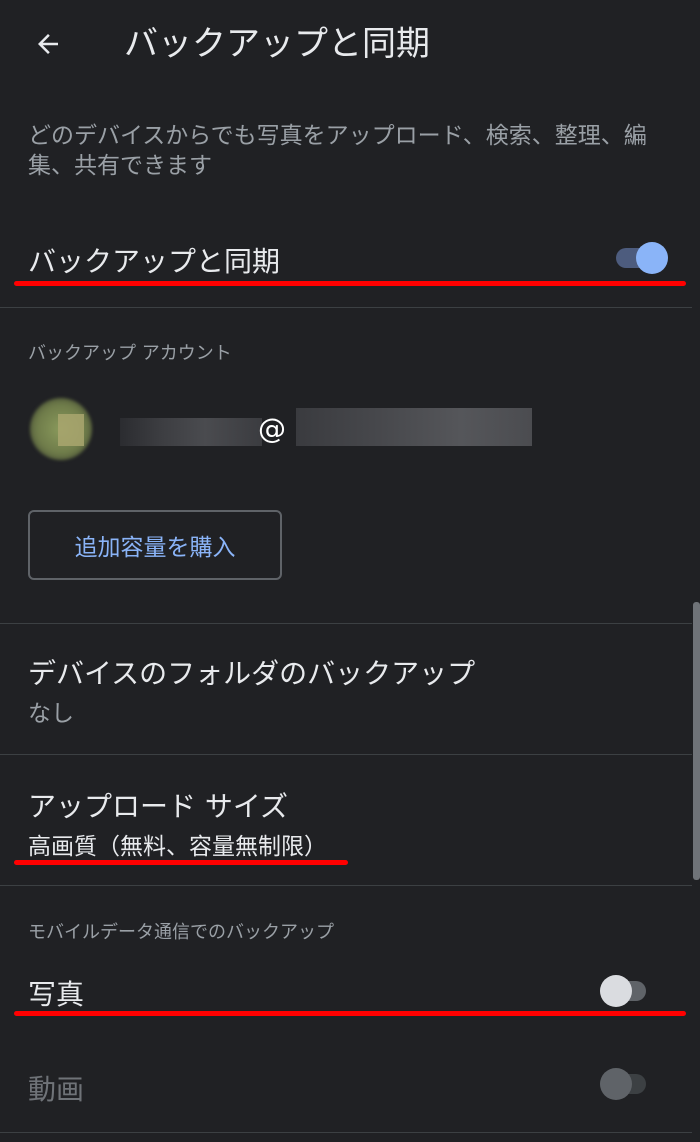  I want to click on page-title: バックアップと同期, so click(277, 44).